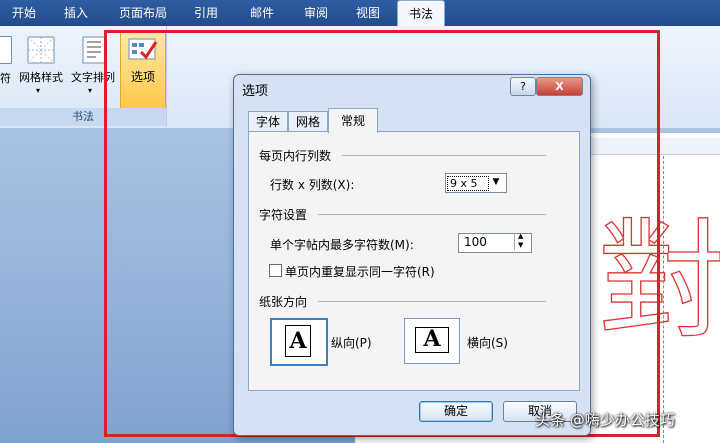 Image resolution: width=720 pixels, height=443 pixels. Describe the element at coordinates (312, 185) in the screenshot. I see `rows-cols-label: 行数 x 列数(X):` at that location.